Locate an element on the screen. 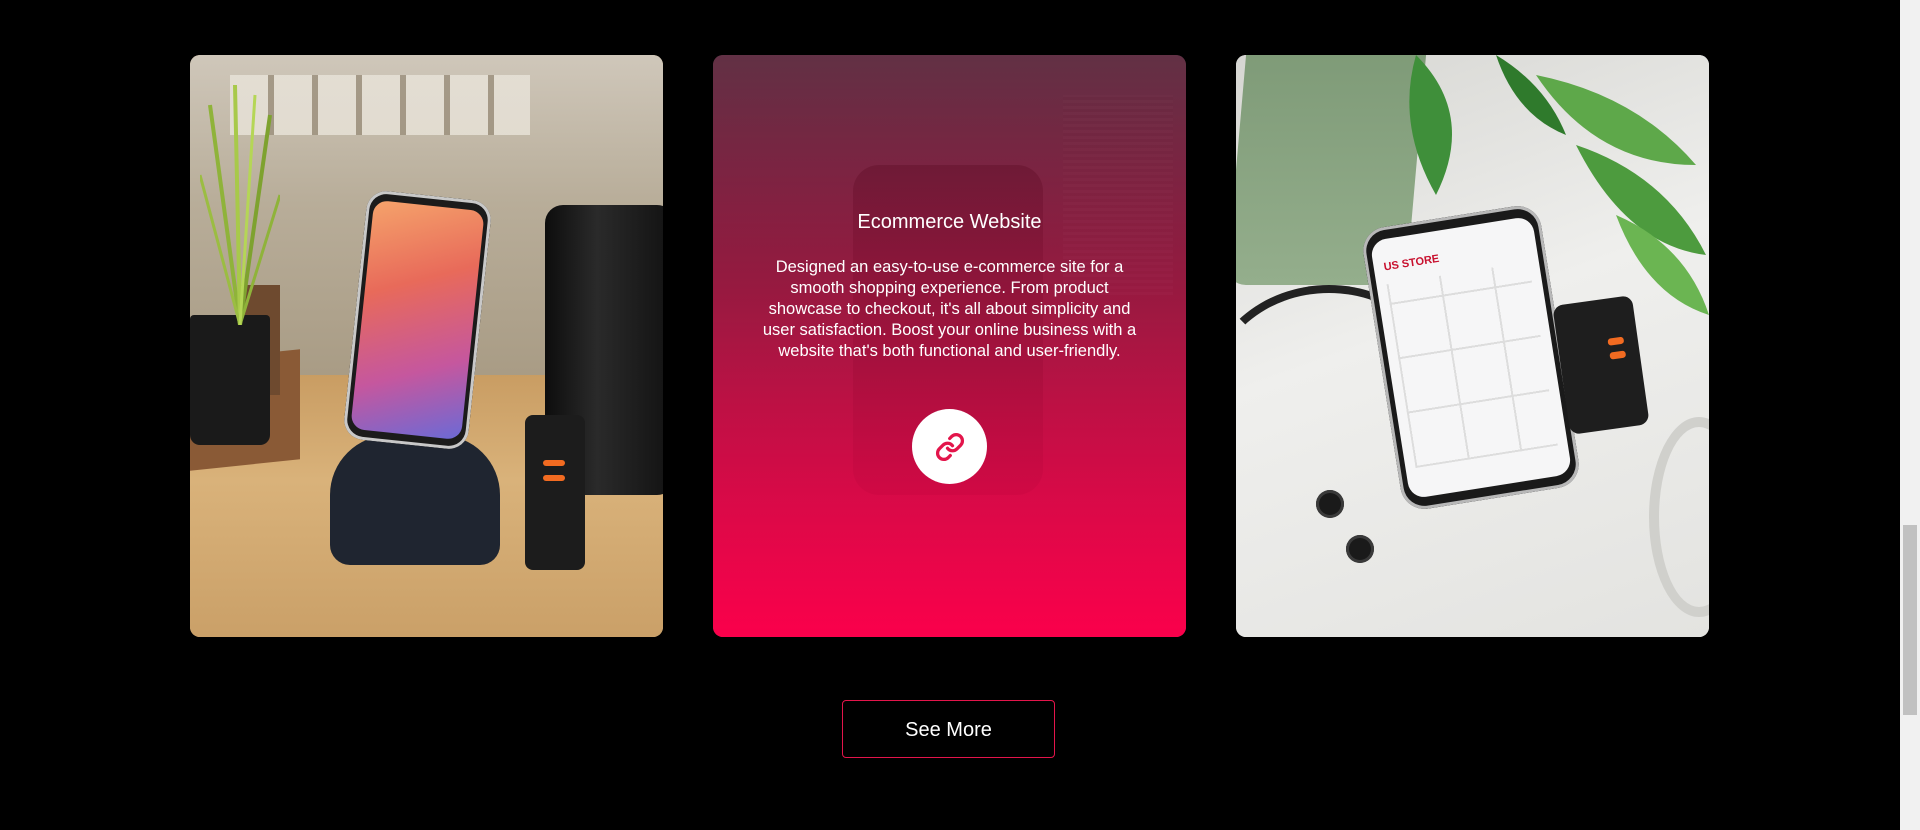 The height and width of the screenshot is (830, 1920). scrollbar-thumb is located at coordinates (1910, 620).